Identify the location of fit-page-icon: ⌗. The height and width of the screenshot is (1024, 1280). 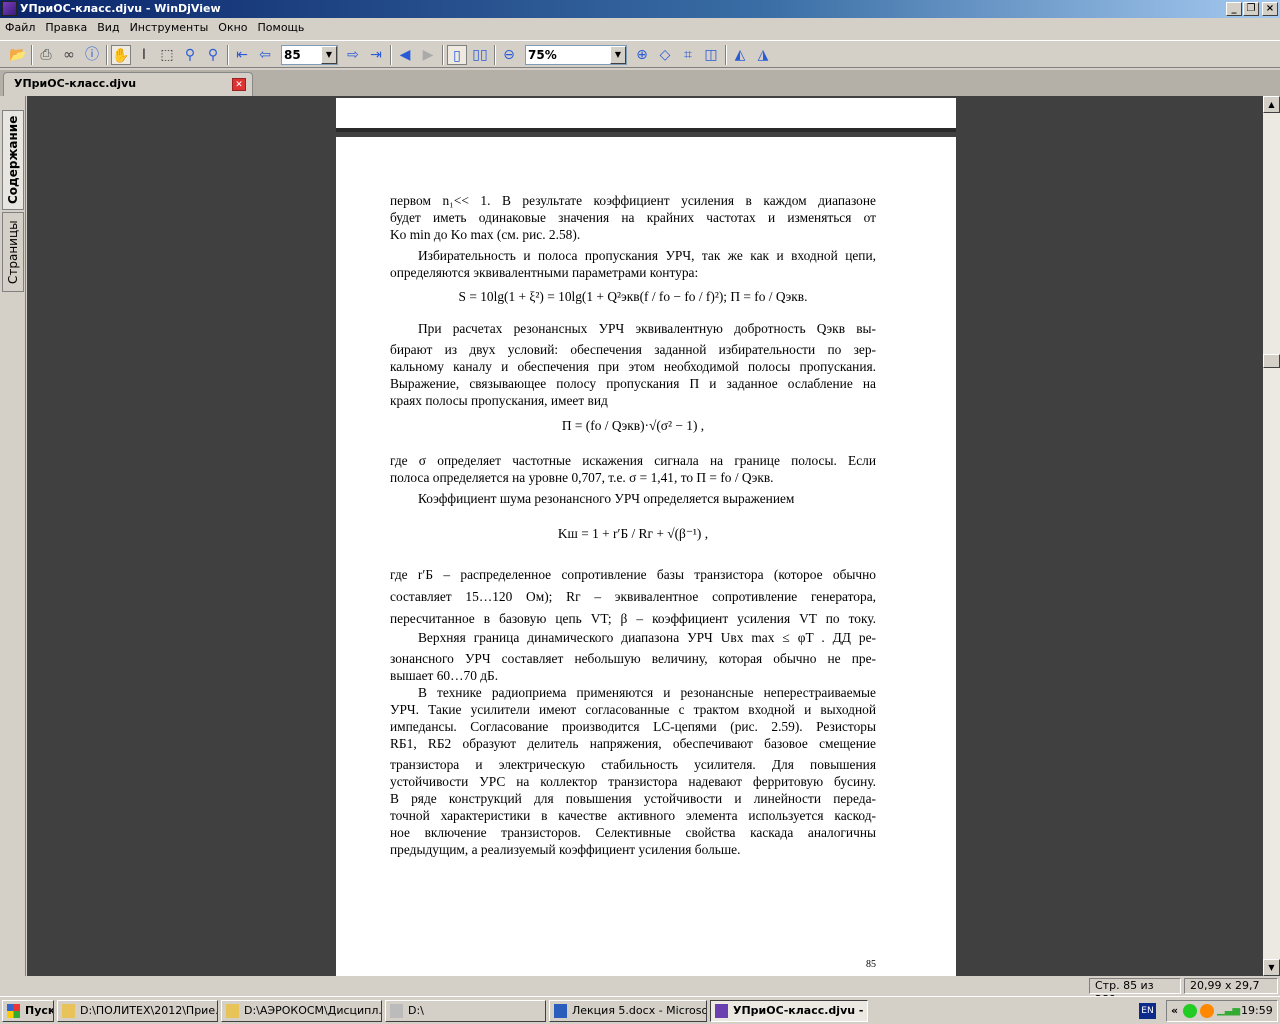
(688, 55).